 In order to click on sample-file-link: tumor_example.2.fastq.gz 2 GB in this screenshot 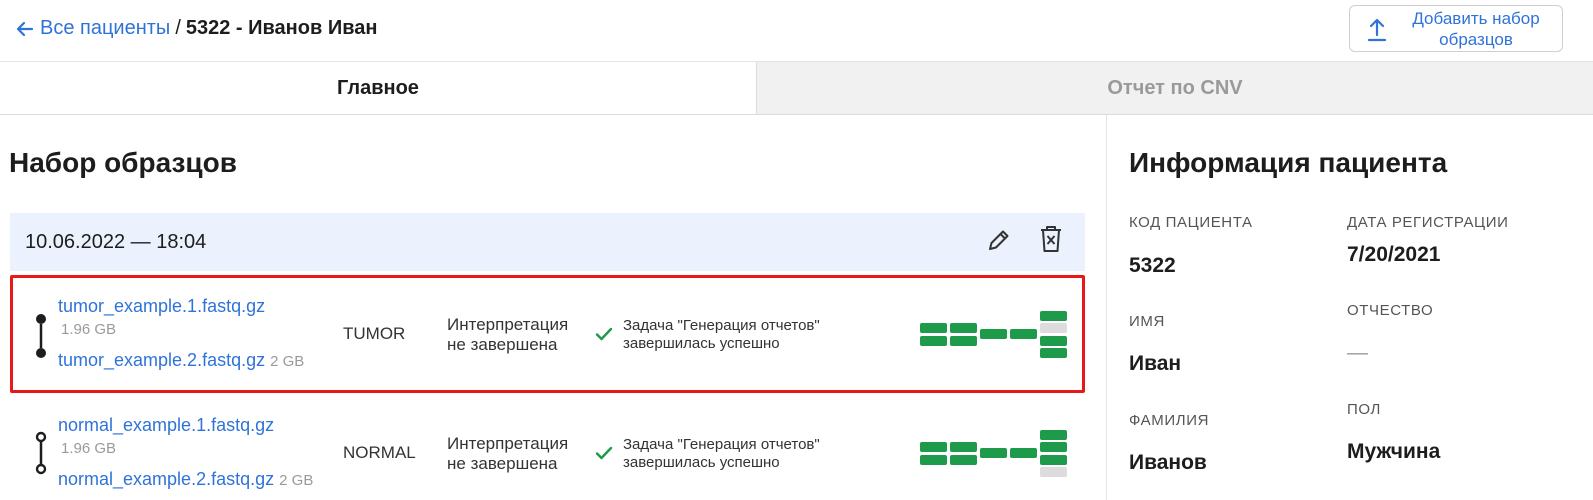, I will do `click(181, 360)`.